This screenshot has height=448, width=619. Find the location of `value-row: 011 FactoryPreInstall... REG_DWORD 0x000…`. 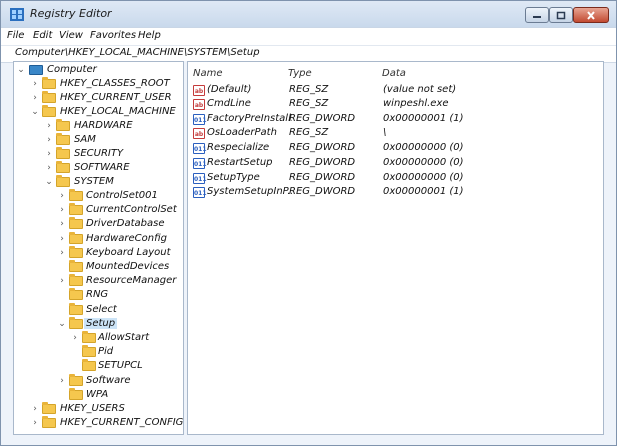

value-row: 011 FactoryPreInstall... REG_DWORD 0x000… is located at coordinates (395, 119).